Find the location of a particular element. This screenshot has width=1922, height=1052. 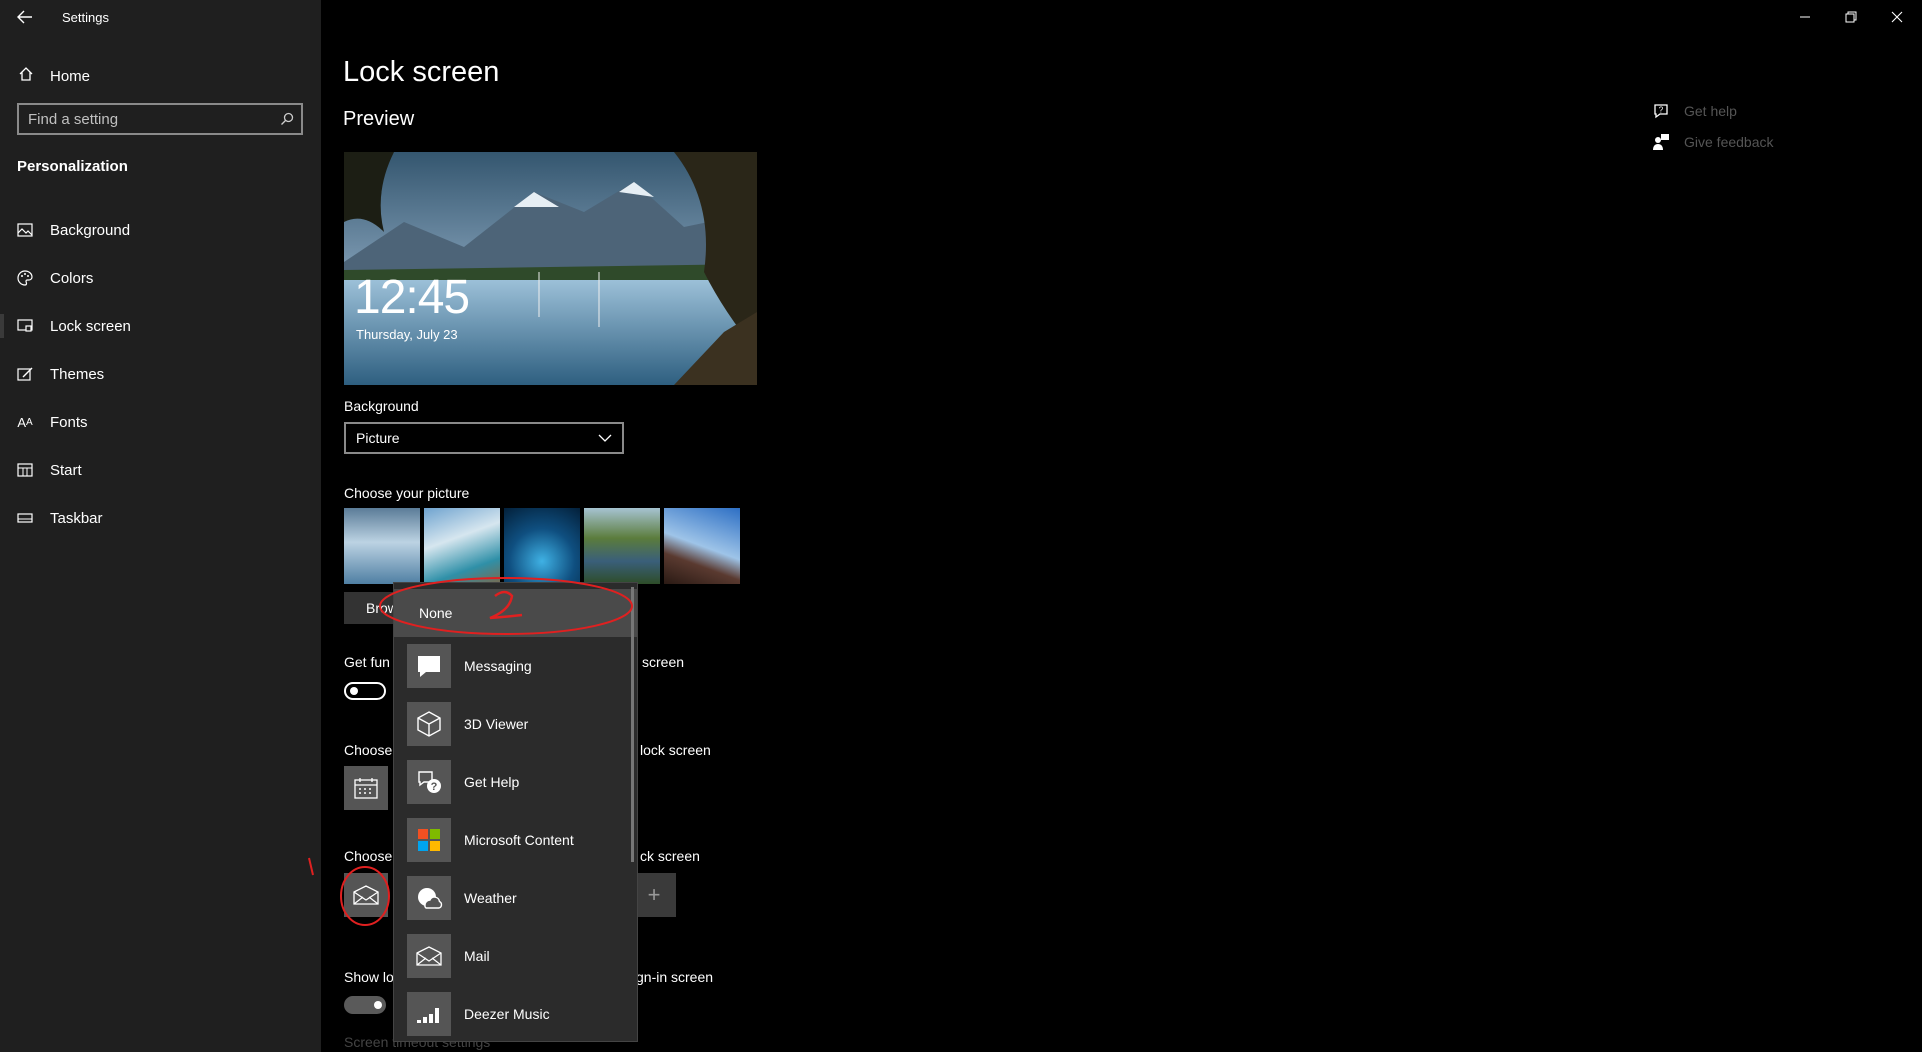

sidebar-item-label: Taskbar is located at coordinates (76, 518).